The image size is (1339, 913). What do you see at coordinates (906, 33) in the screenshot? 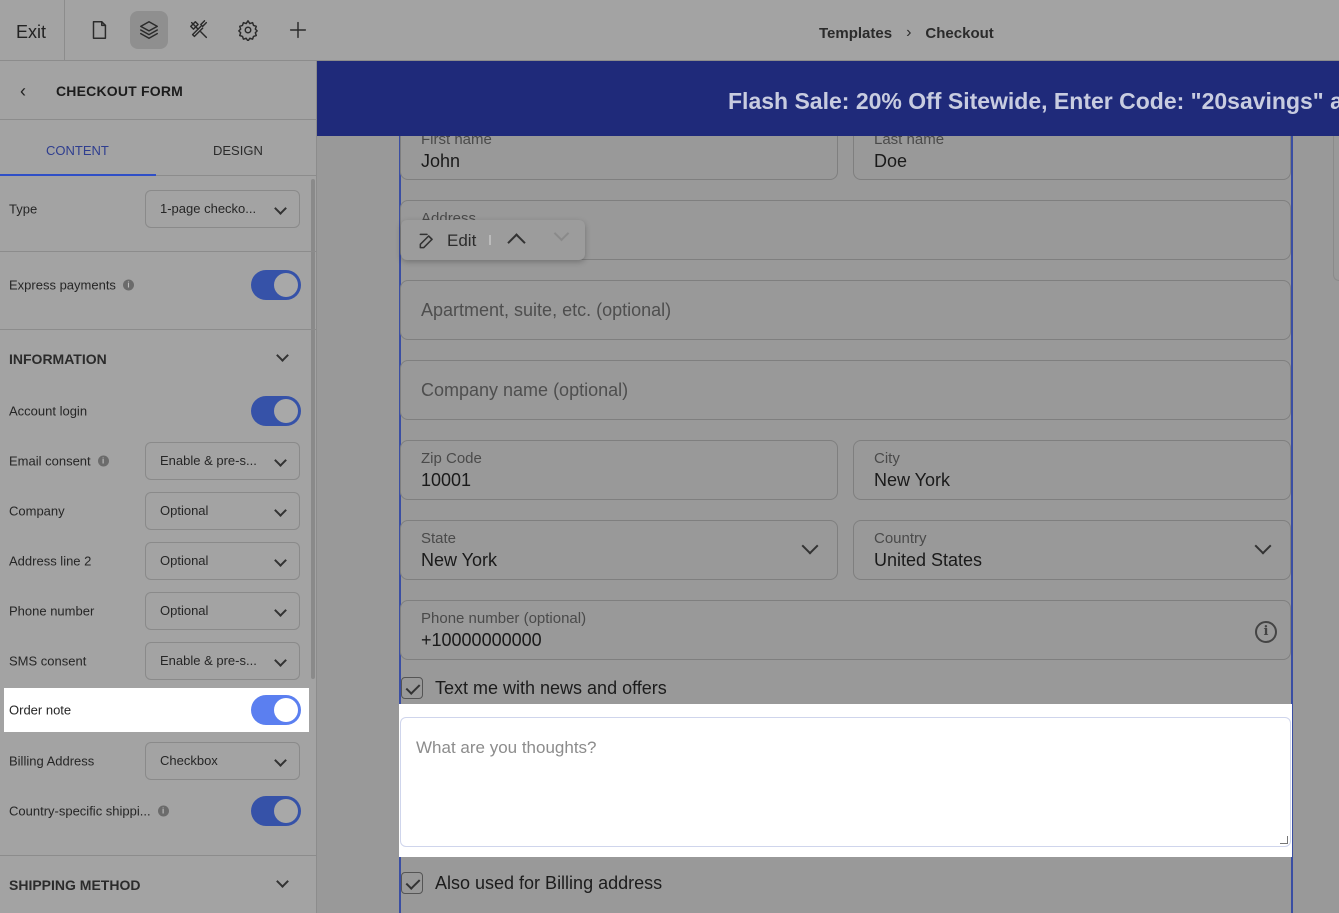
I see `breadcrumb: Templates › Checkout` at bounding box center [906, 33].